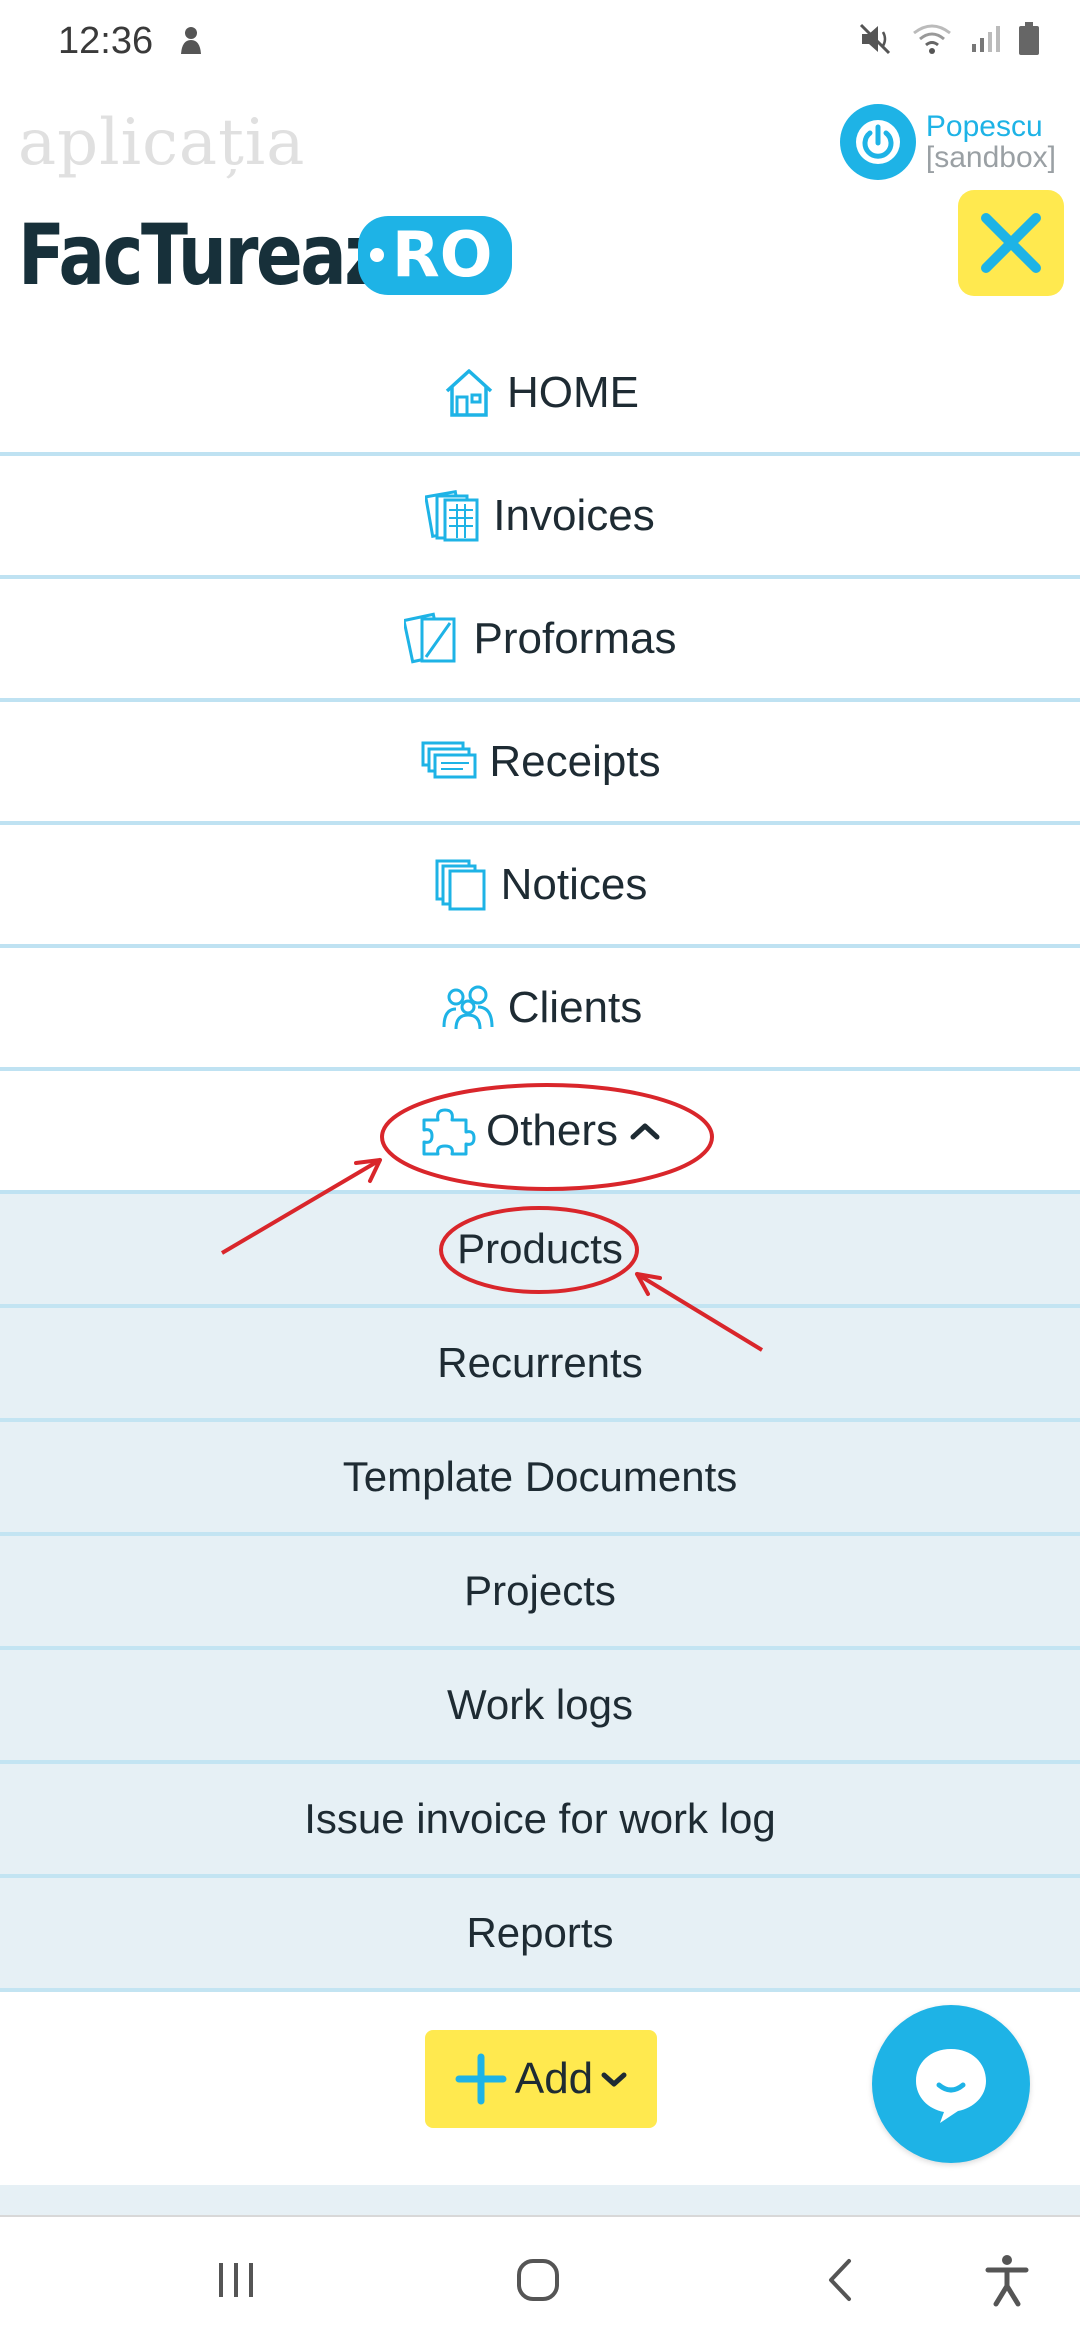 This screenshot has width=1080, height=2340. What do you see at coordinates (449, 1131) in the screenshot?
I see `puzzle-icon` at bounding box center [449, 1131].